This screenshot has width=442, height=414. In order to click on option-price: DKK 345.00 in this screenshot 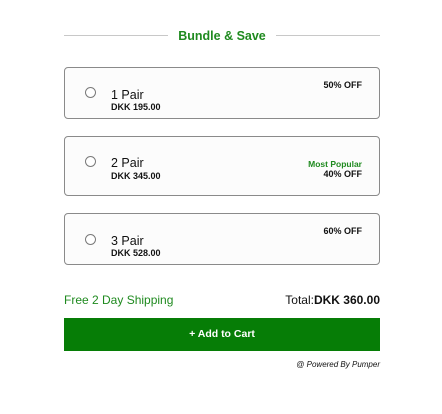, I will do `click(136, 176)`.